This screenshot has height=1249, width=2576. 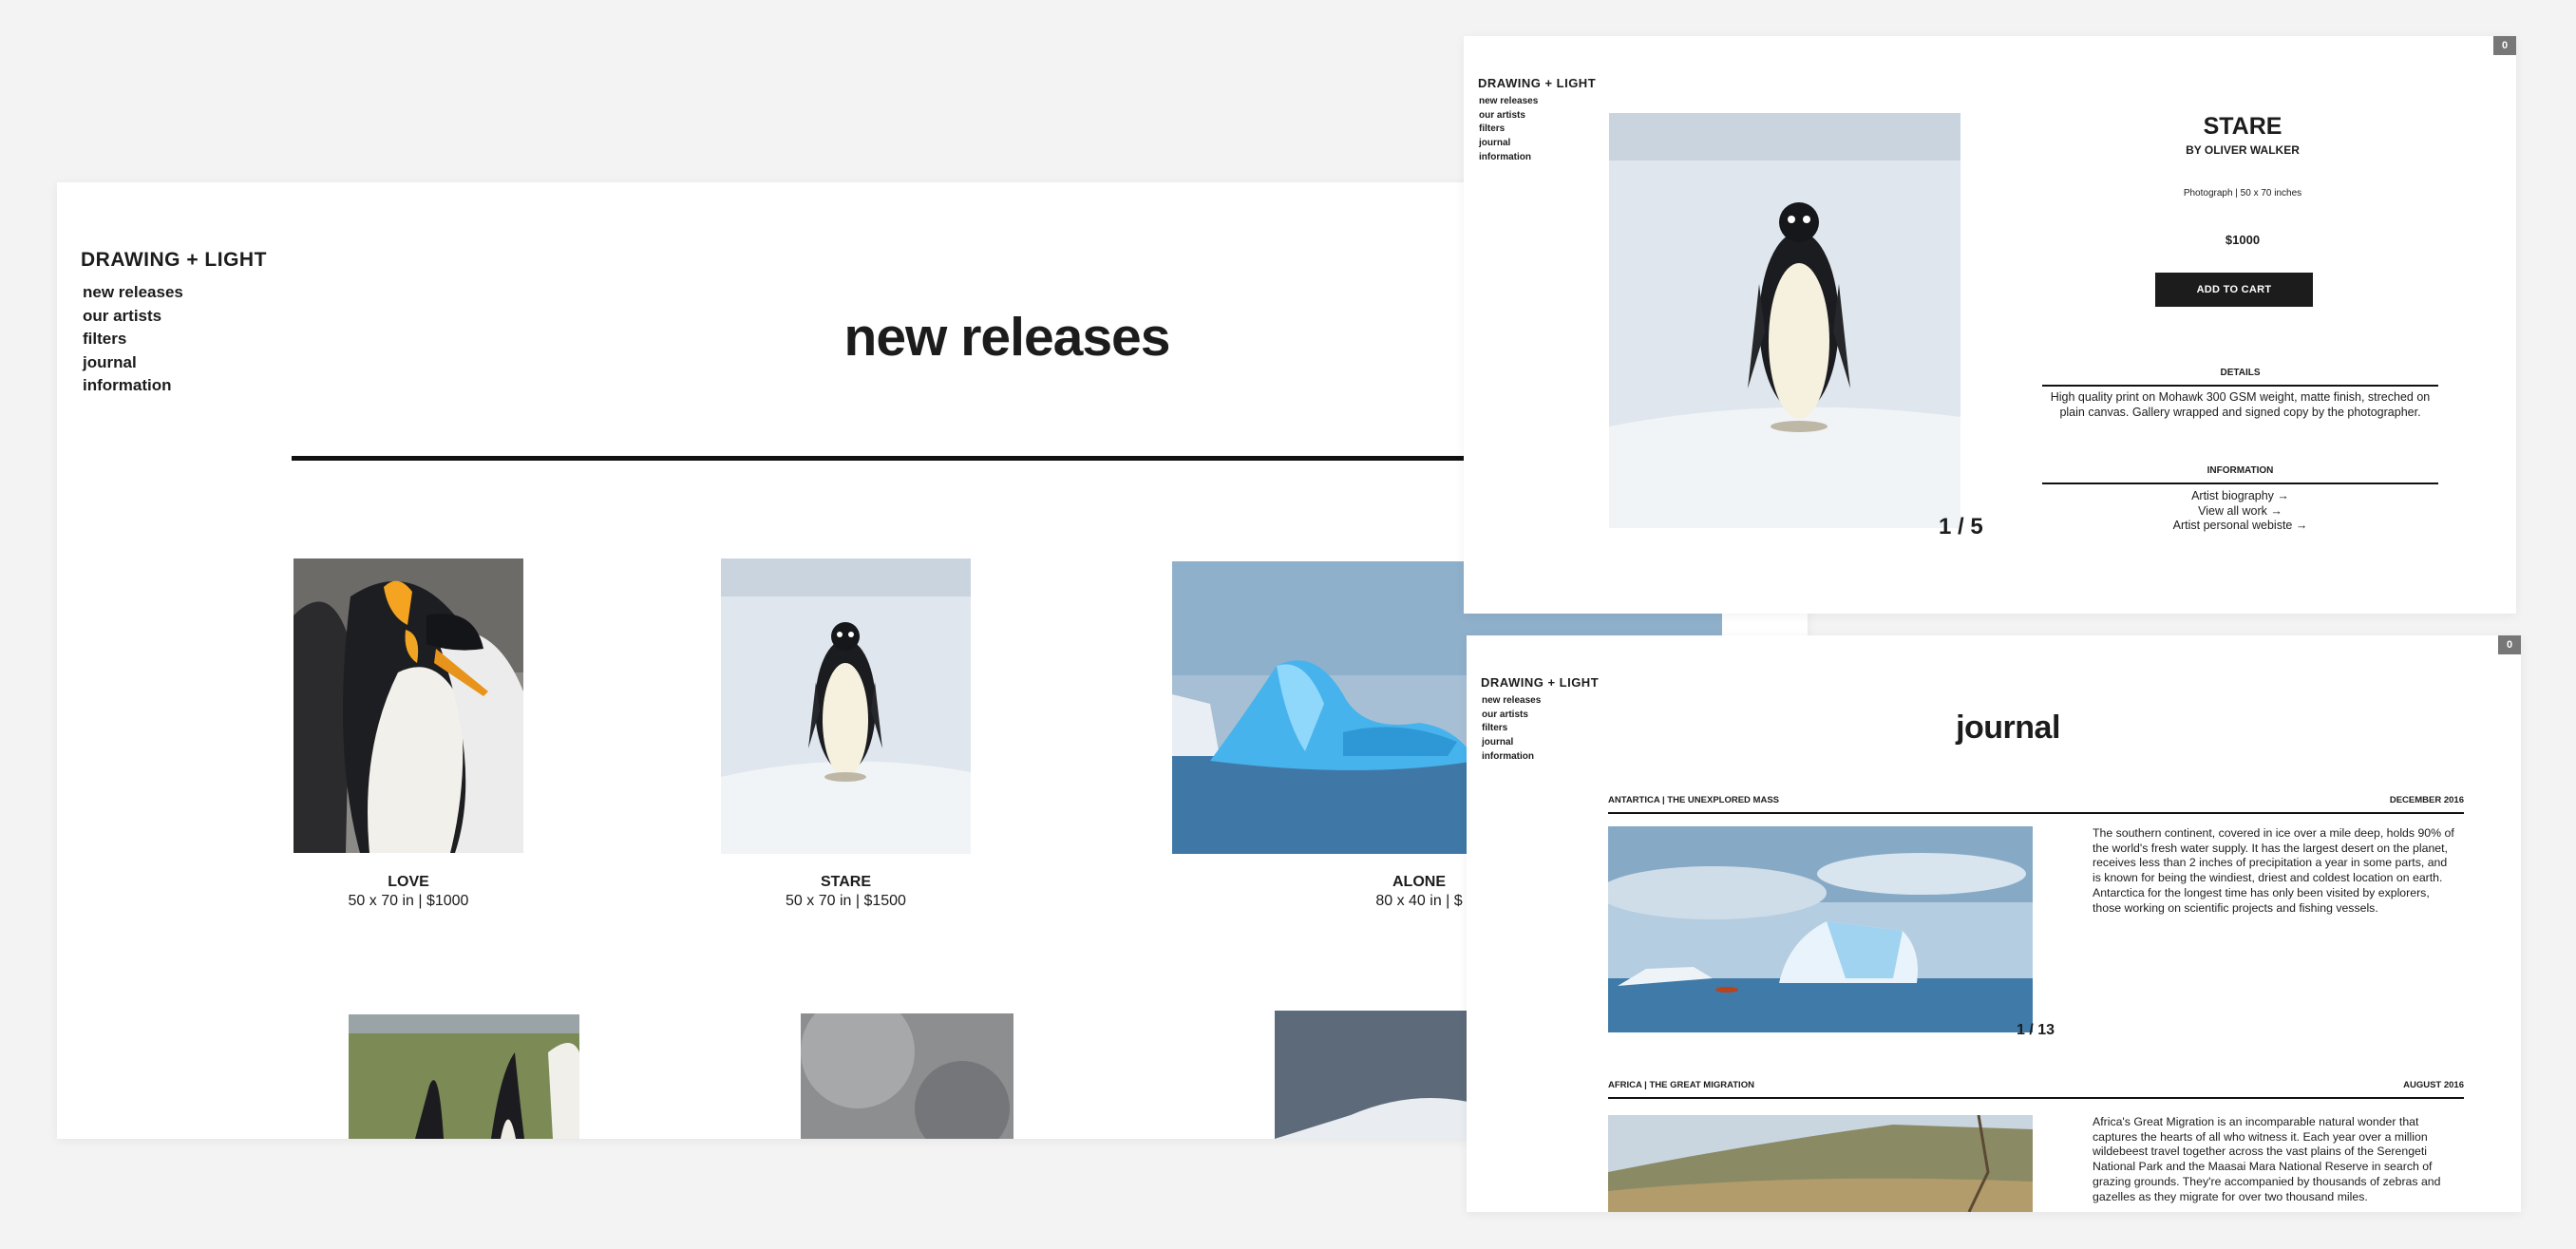 What do you see at coordinates (2036, 1089) in the screenshot?
I see `journal-entry-header: AFRICA | THE GREAT MIGRATION AUGUST 2016` at bounding box center [2036, 1089].